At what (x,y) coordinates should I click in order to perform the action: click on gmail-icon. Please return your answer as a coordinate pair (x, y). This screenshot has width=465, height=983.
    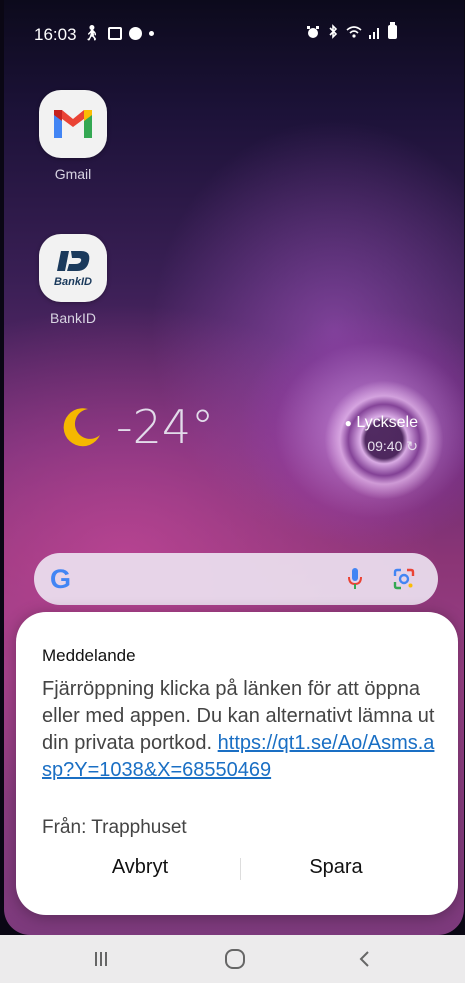
    Looking at the image, I should click on (73, 124).